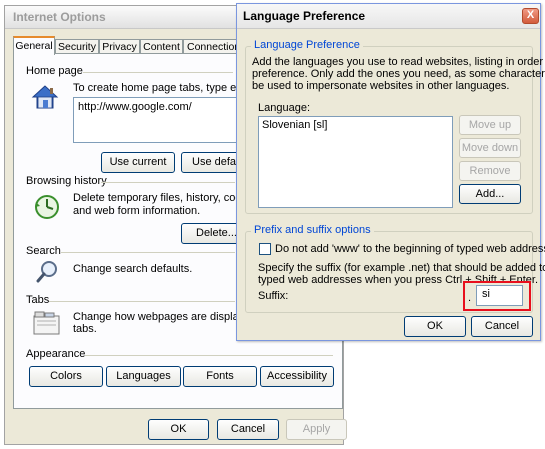 This screenshot has height=449, width=545. Describe the element at coordinates (142, 301) in the screenshot. I see `tabs-divider` at that location.